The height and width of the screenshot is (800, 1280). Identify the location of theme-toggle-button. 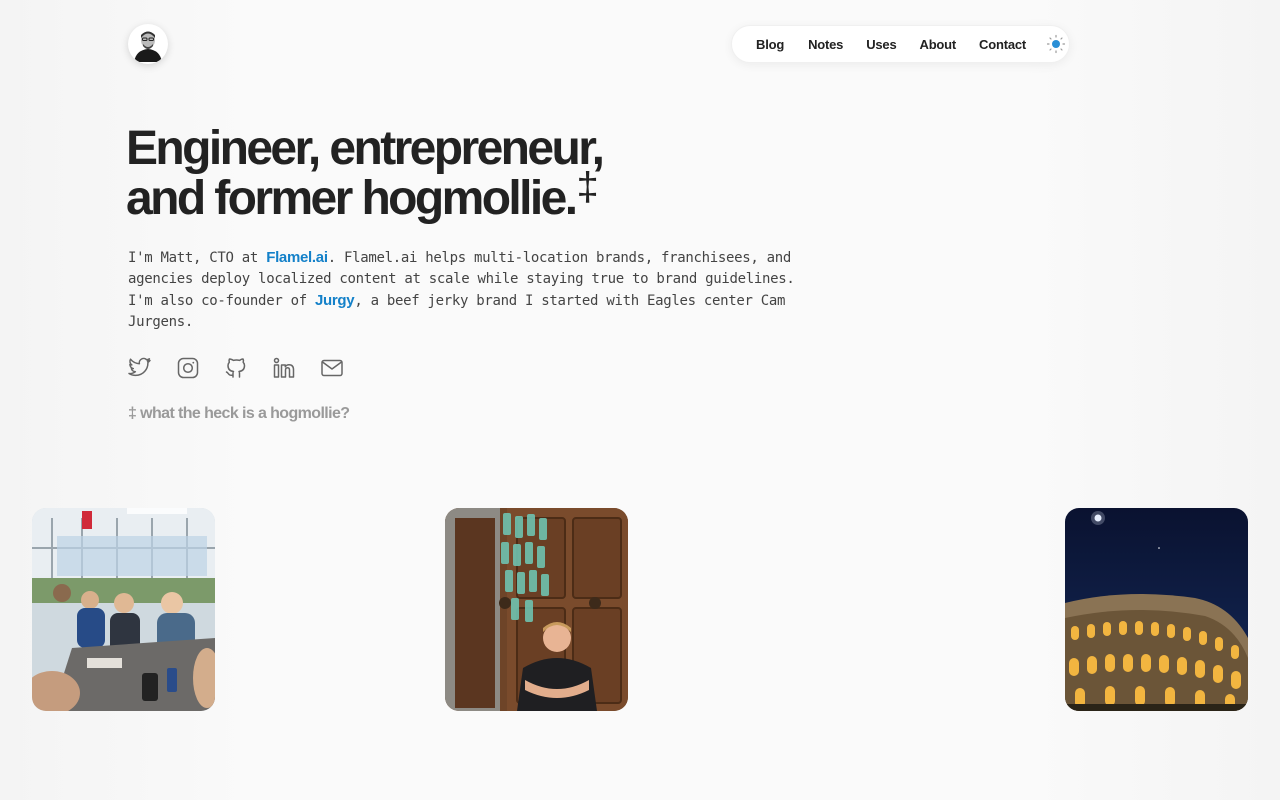
(1056, 44).